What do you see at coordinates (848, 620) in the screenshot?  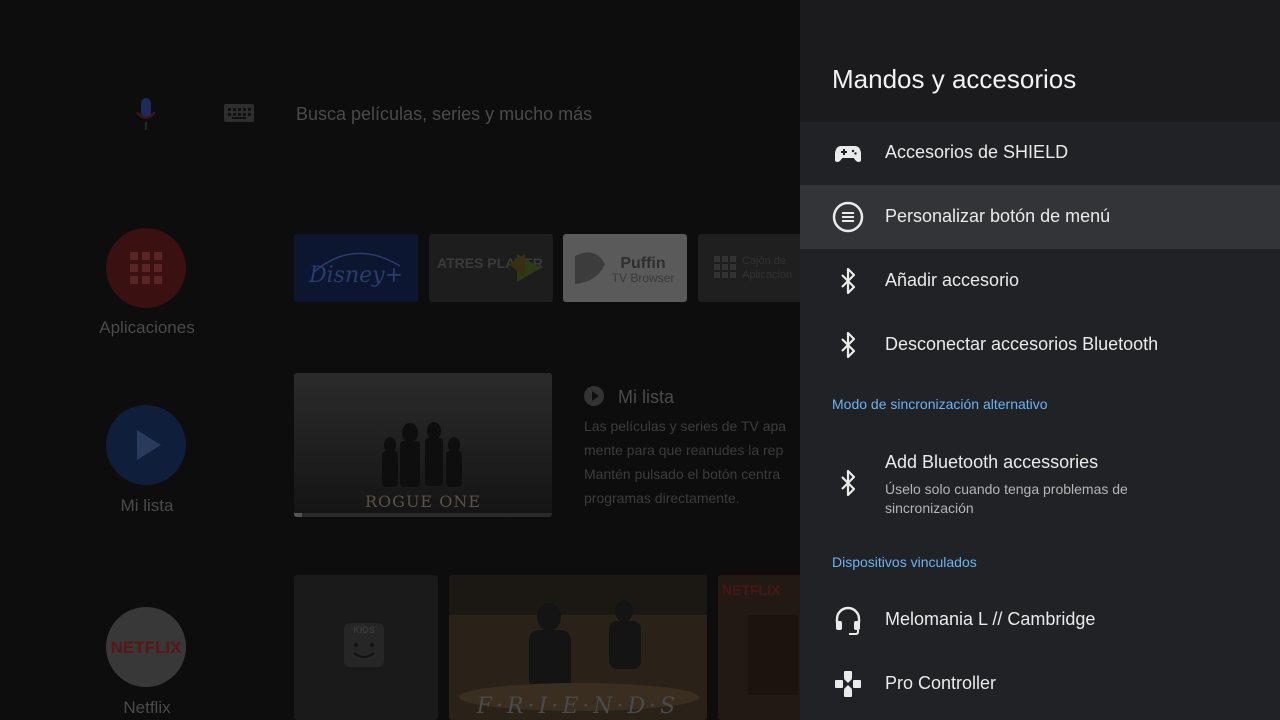 I see `headset-icon` at bounding box center [848, 620].